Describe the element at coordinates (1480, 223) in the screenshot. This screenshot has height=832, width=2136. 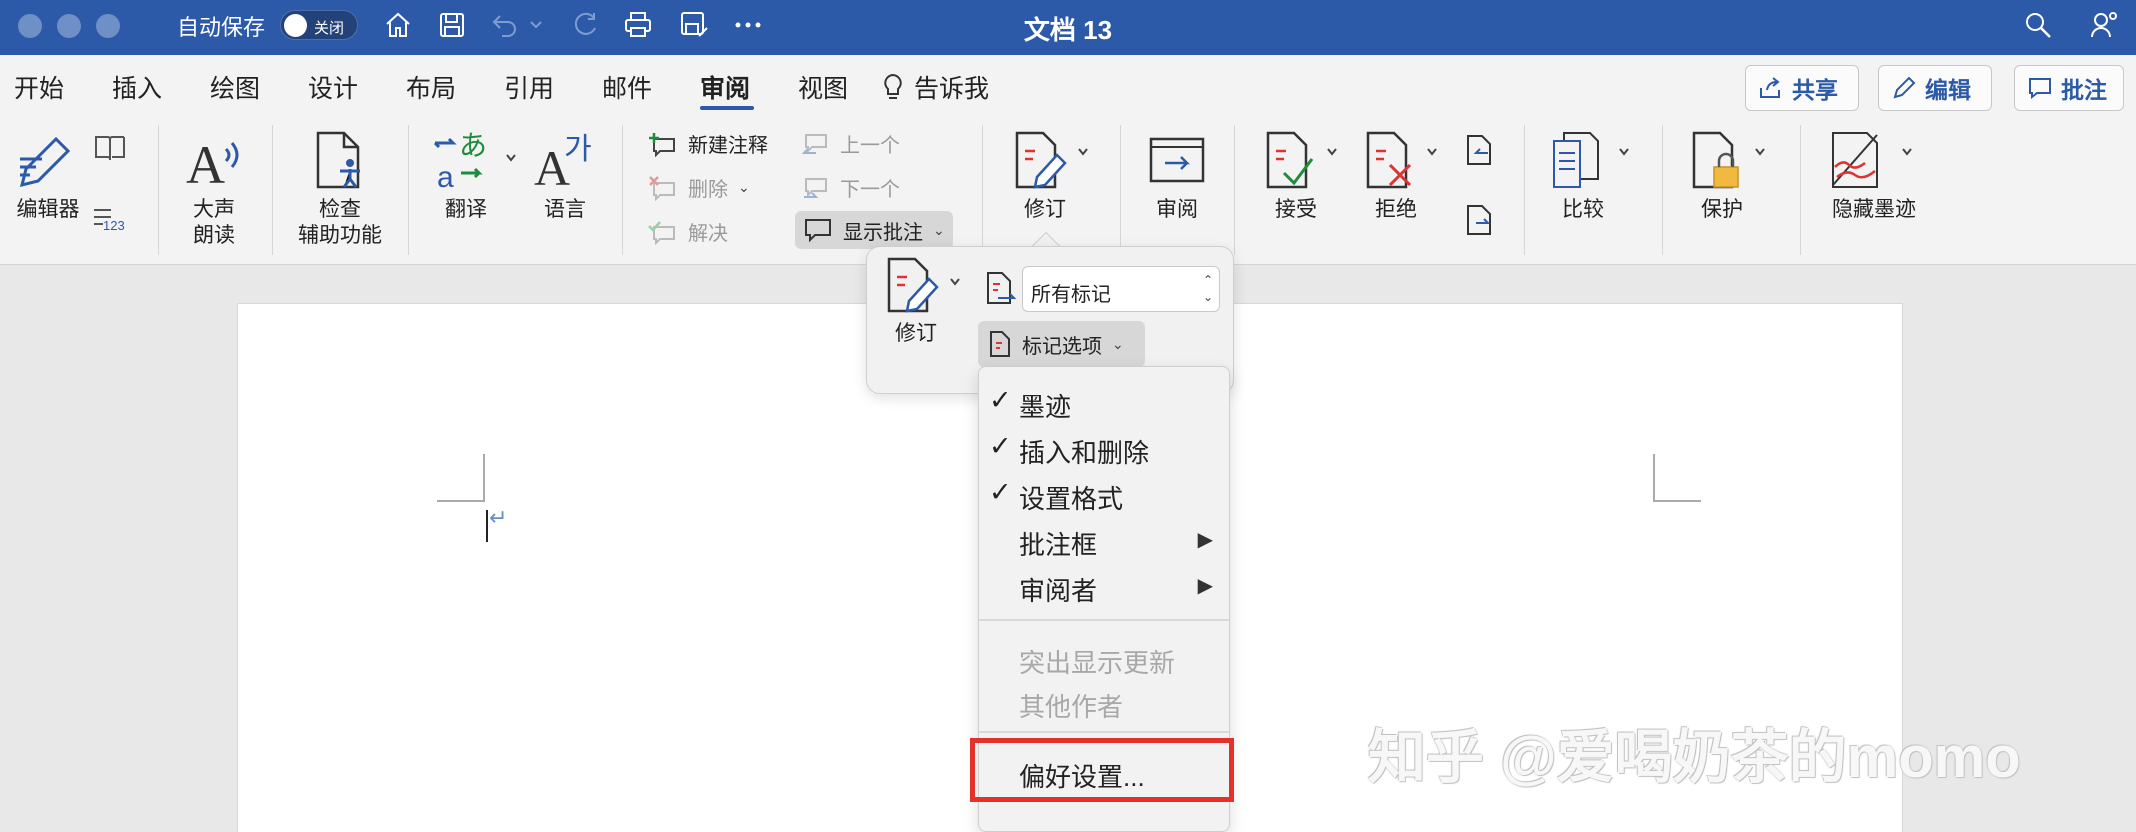
I see `next-change-icon` at that location.